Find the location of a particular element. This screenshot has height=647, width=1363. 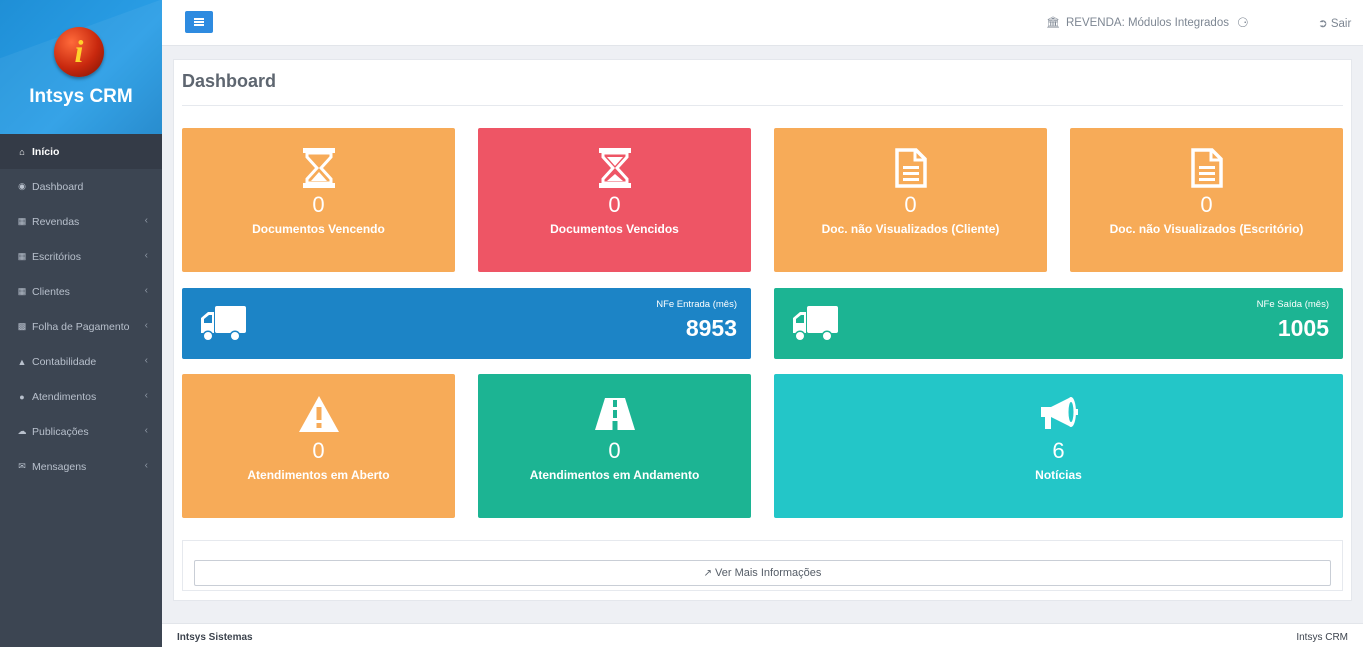

sidebar-item-publicacoes: ☁ Publicações ‹ is located at coordinates (81, 431).